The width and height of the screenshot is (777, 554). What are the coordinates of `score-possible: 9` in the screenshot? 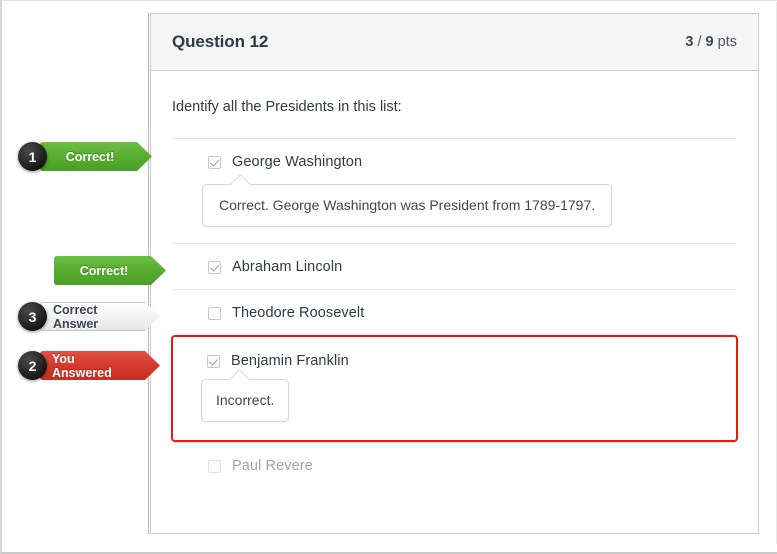 It's located at (709, 42).